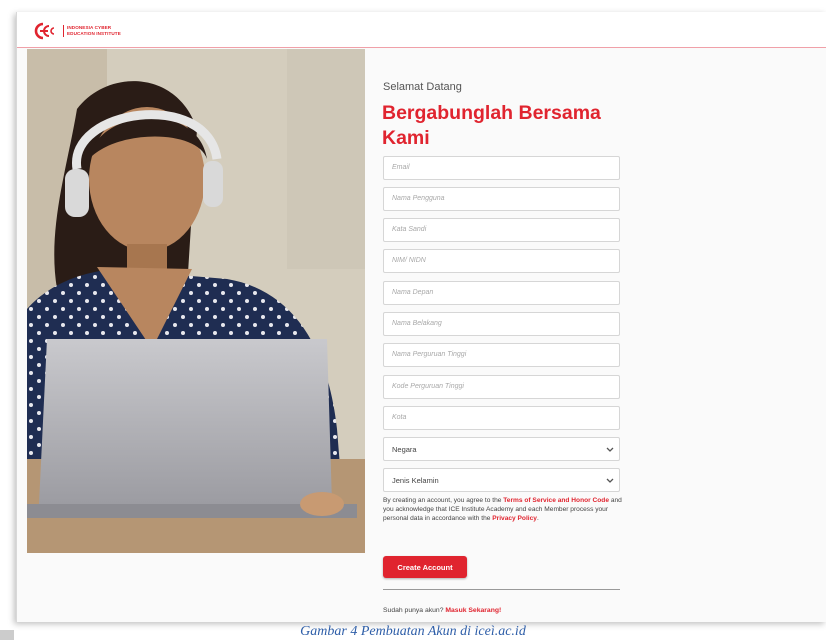  What do you see at coordinates (537, 519) in the screenshot?
I see `terms-part-3: .` at bounding box center [537, 519].